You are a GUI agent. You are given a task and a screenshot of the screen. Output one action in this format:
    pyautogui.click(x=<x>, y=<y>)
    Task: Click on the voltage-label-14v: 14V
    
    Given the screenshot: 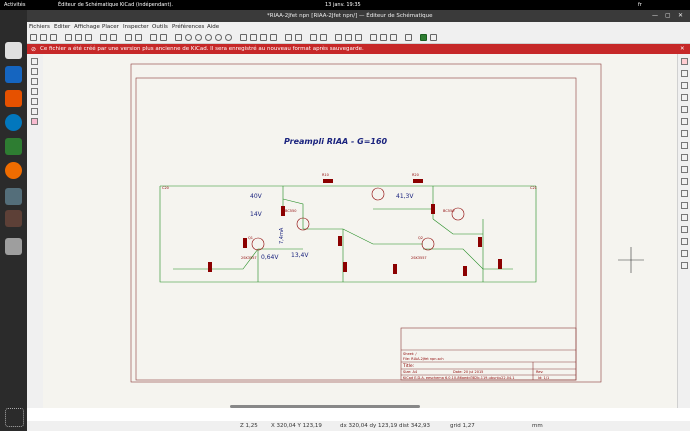 What is the action you would take?
    pyautogui.click(x=256, y=214)
    